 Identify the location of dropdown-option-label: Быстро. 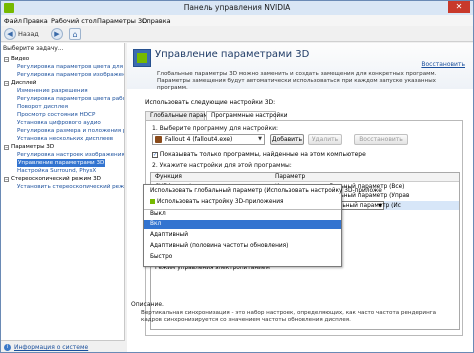
(161, 257).